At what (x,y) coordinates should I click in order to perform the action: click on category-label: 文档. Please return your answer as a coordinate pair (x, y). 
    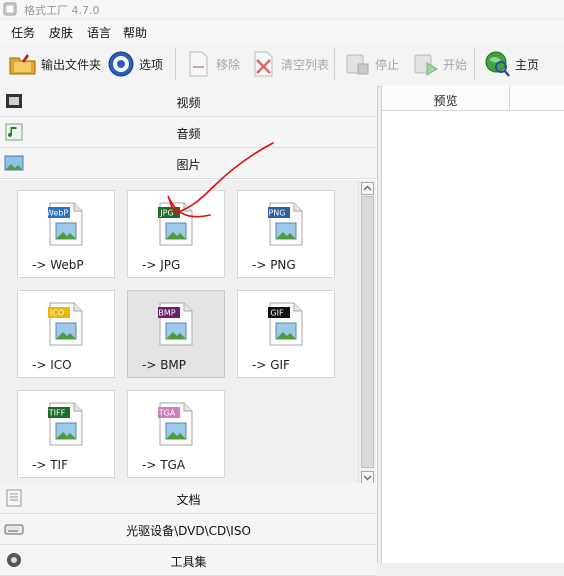
    Looking at the image, I should click on (188, 500).